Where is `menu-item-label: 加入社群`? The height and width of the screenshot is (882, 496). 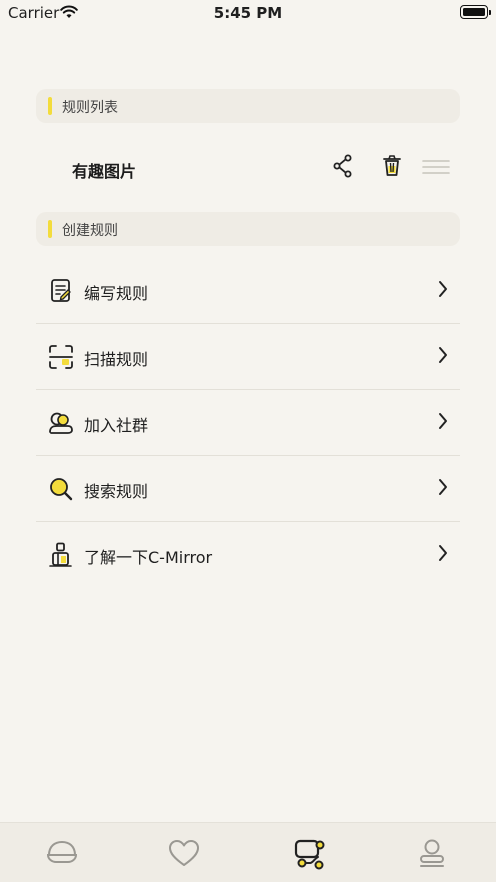
menu-item-label: 加入社群 is located at coordinates (116, 425).